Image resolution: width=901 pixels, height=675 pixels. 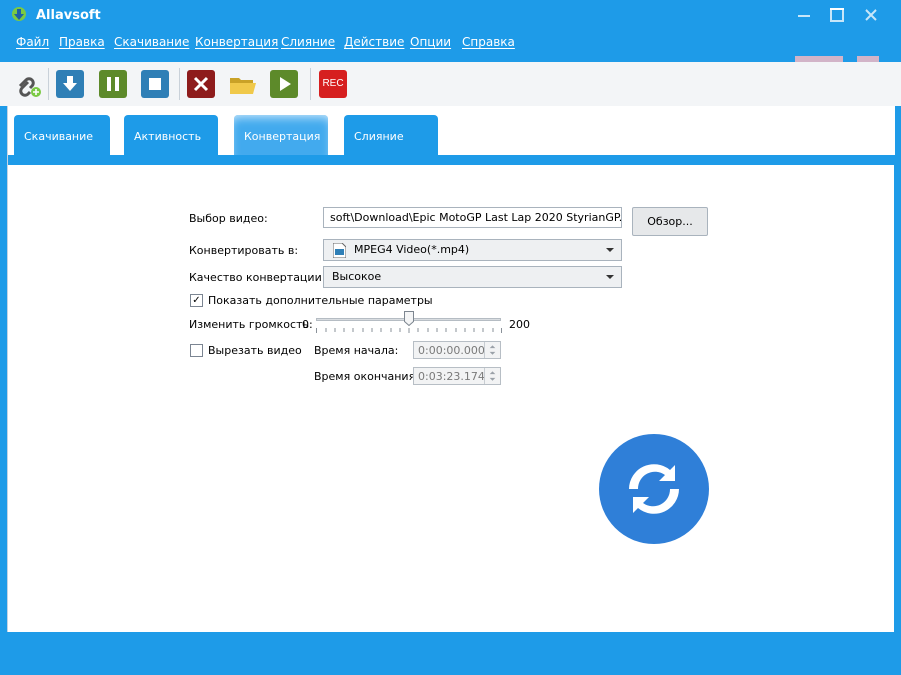 I want to click on convert-to-label: Конвертировать в:, so click(x=244, y=250).